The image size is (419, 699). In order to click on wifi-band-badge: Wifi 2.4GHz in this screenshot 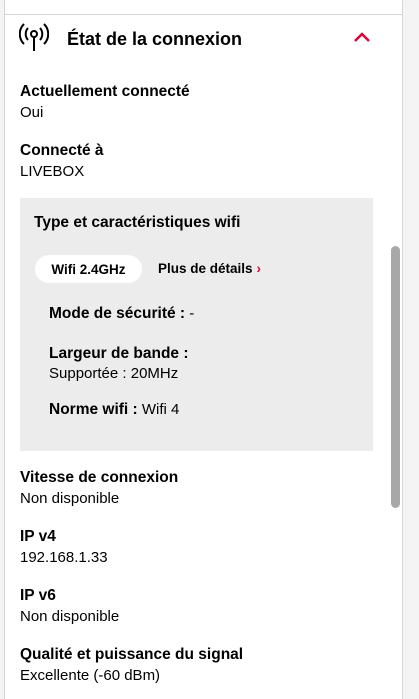, I will do `click(88, 269)`.